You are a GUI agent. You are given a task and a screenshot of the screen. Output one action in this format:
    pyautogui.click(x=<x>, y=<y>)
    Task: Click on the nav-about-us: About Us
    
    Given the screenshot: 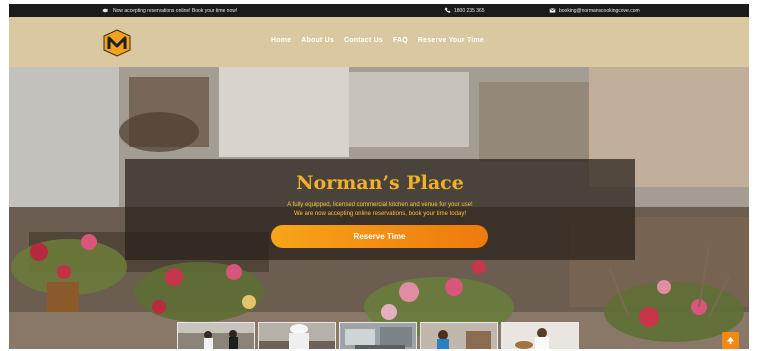 What is the action you would take?
    pyautogui.click(x=317, y=40)
    